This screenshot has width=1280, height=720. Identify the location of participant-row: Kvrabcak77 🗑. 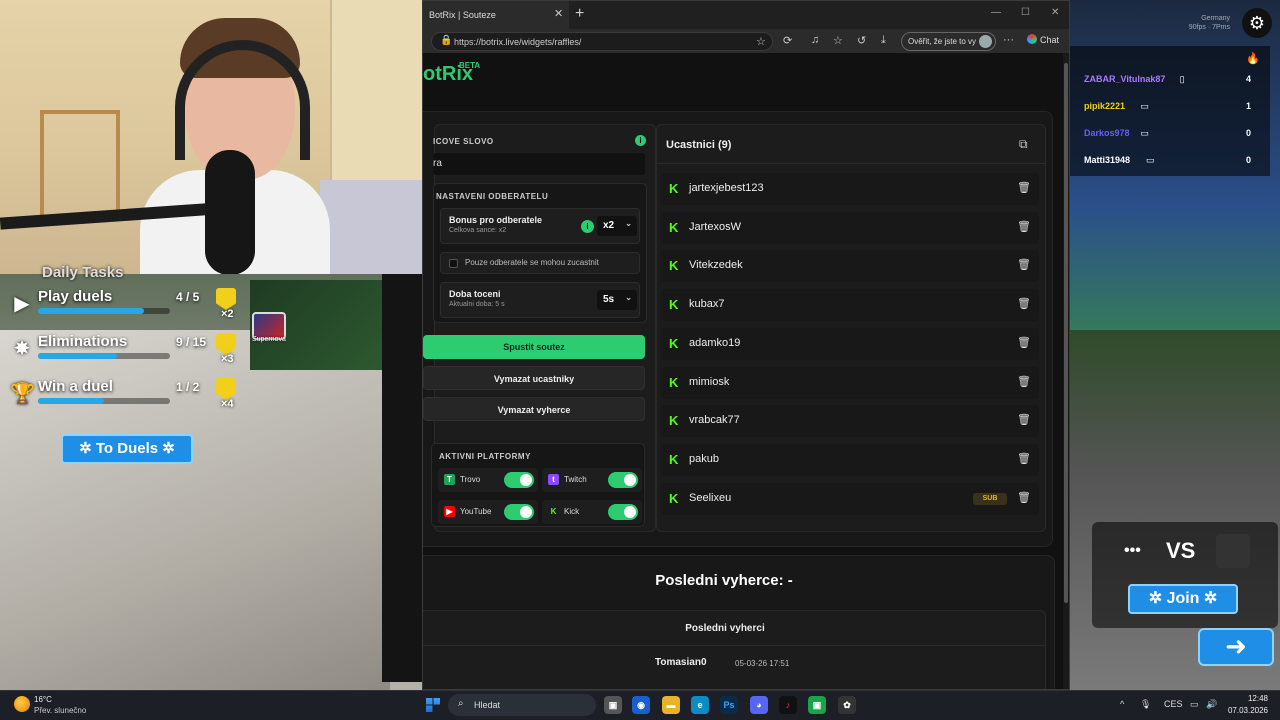
(850, 421).